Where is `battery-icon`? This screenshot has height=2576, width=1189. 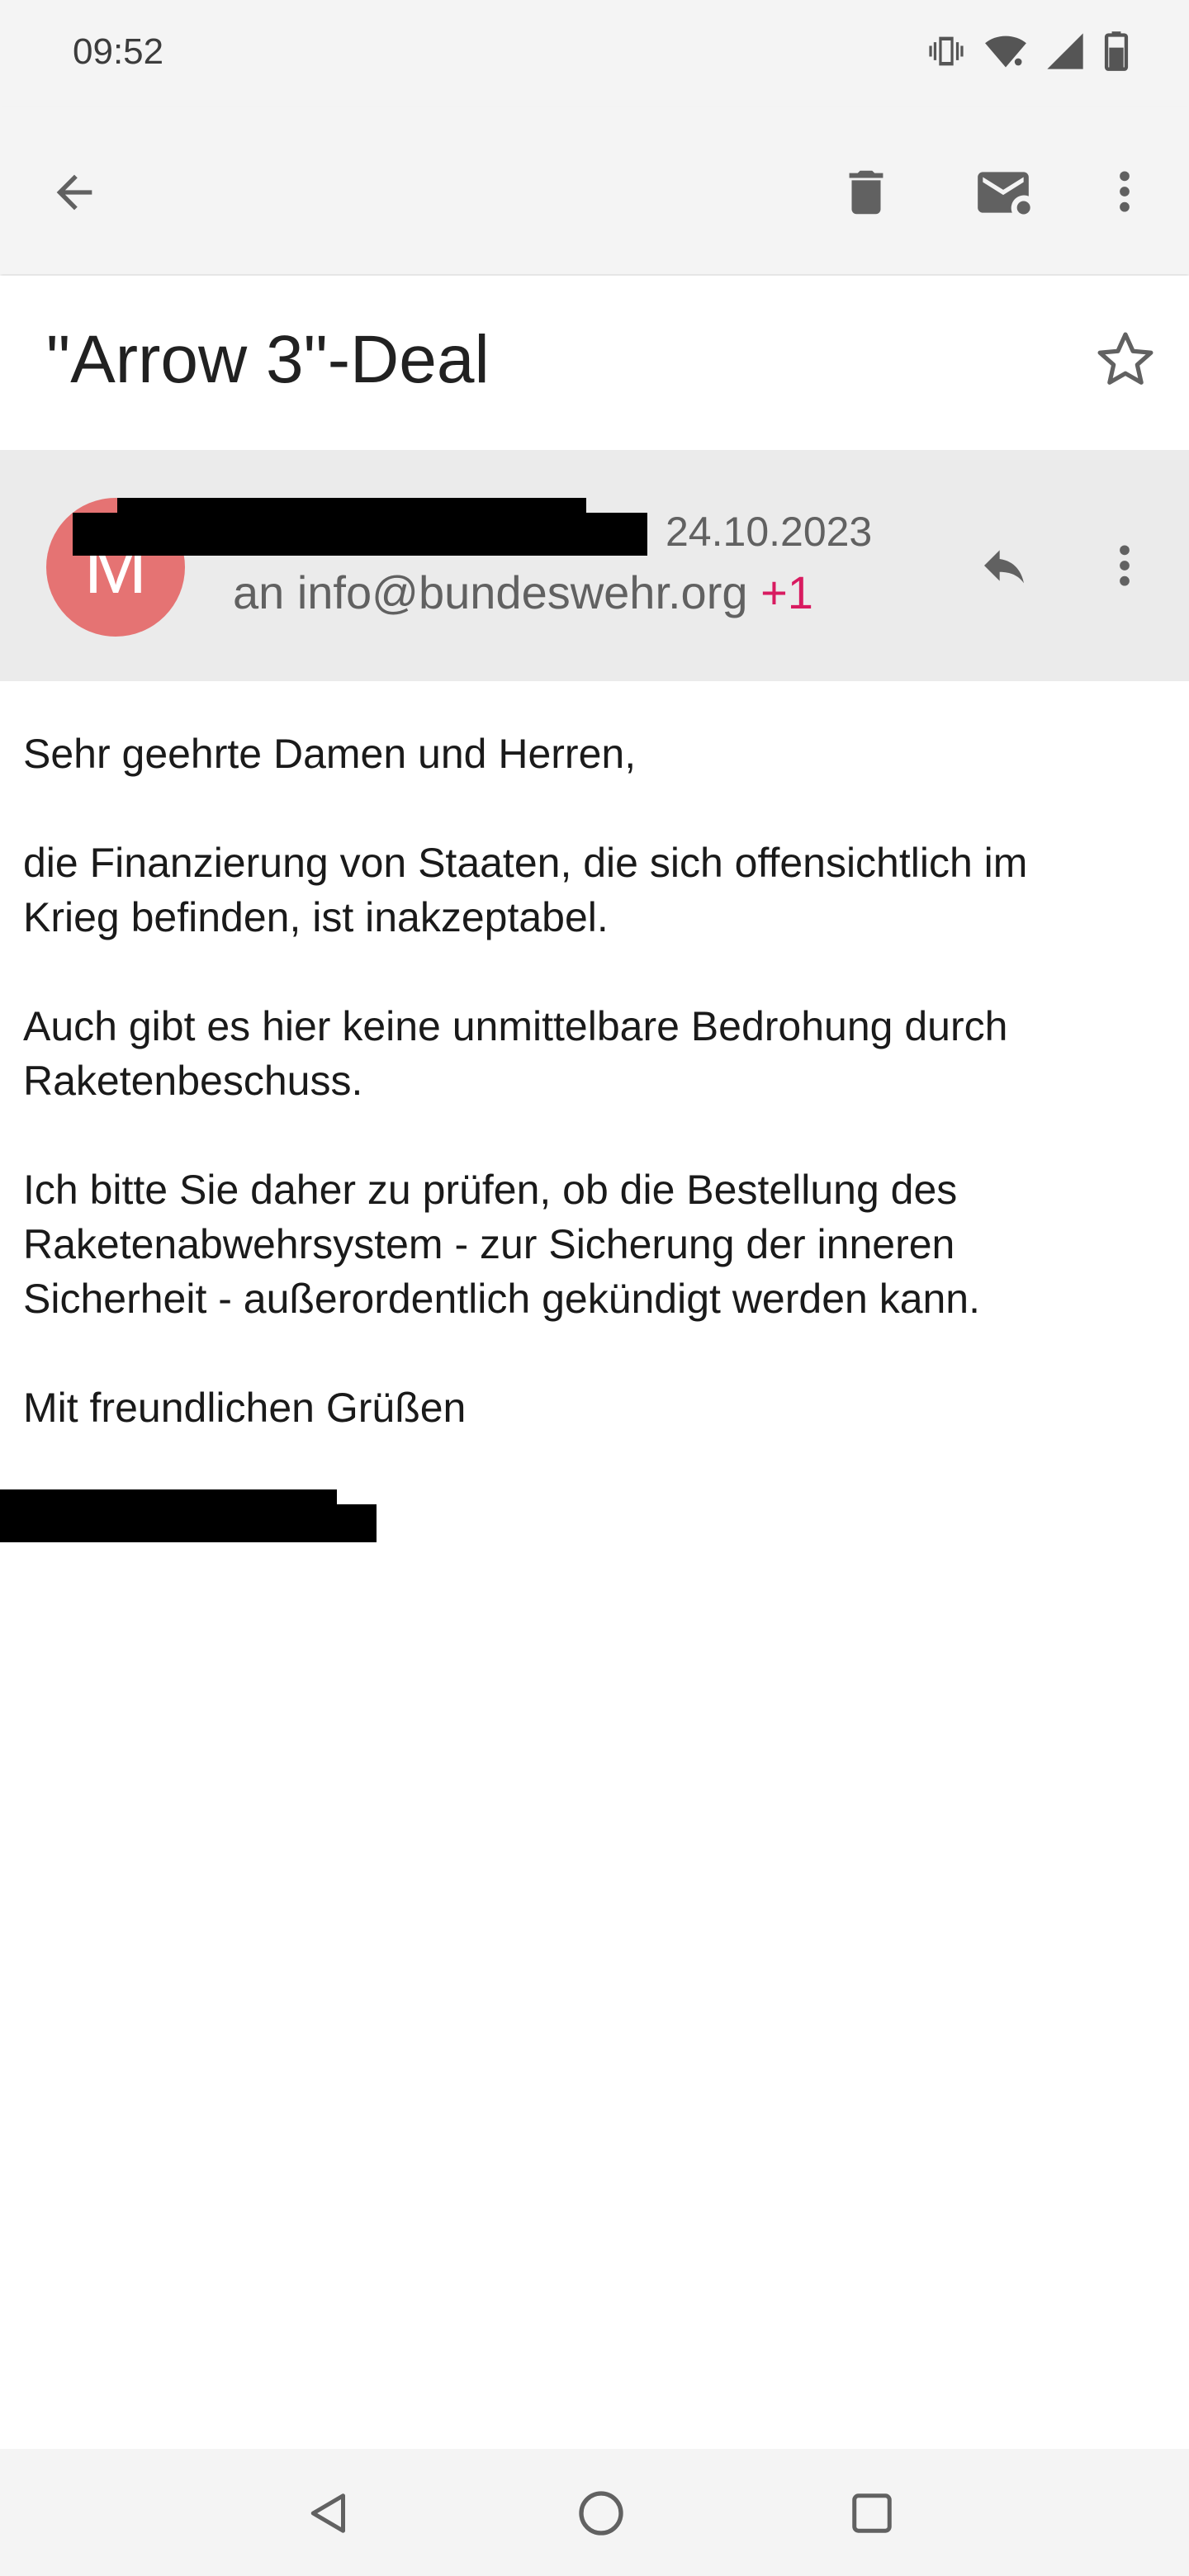 battery-icon is located at coordinates (1116, 53).